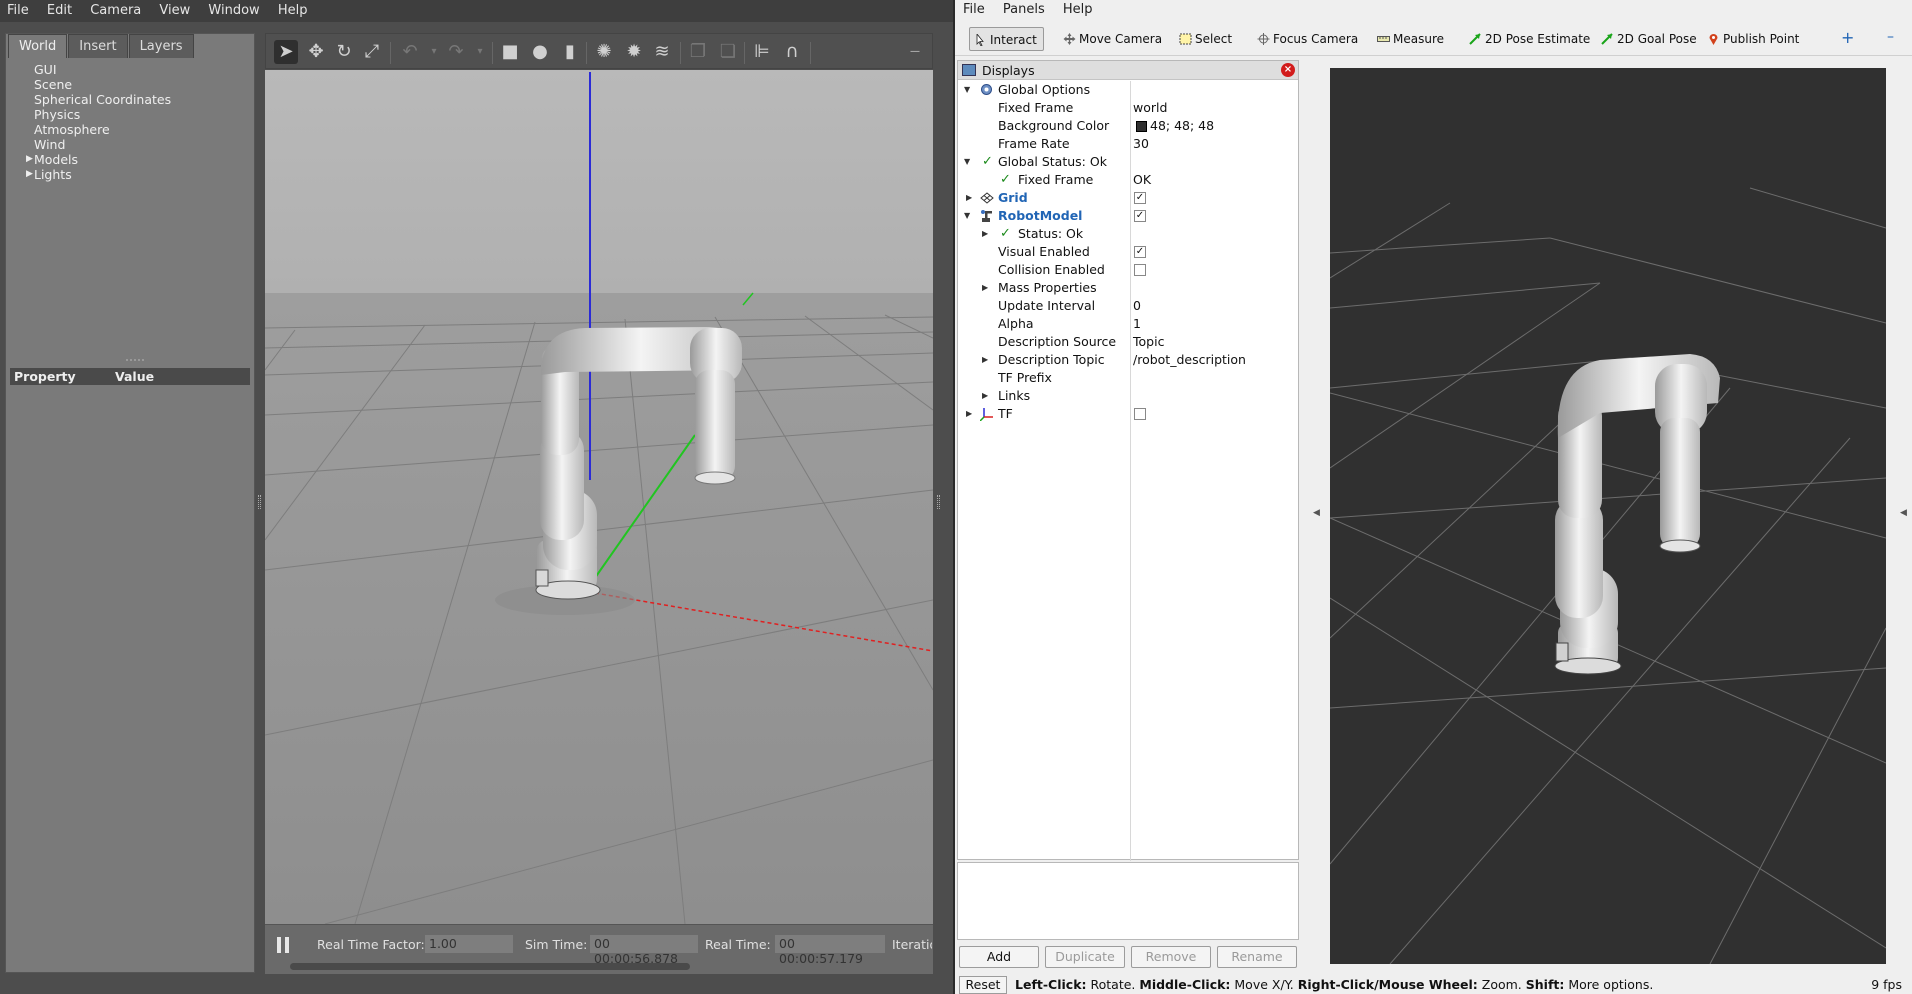 This screenshot has height=994, width=1912. Describe the element at coordinates (286, 52) in the screenshot. I see `select-mode-icon: ➤` at that location.